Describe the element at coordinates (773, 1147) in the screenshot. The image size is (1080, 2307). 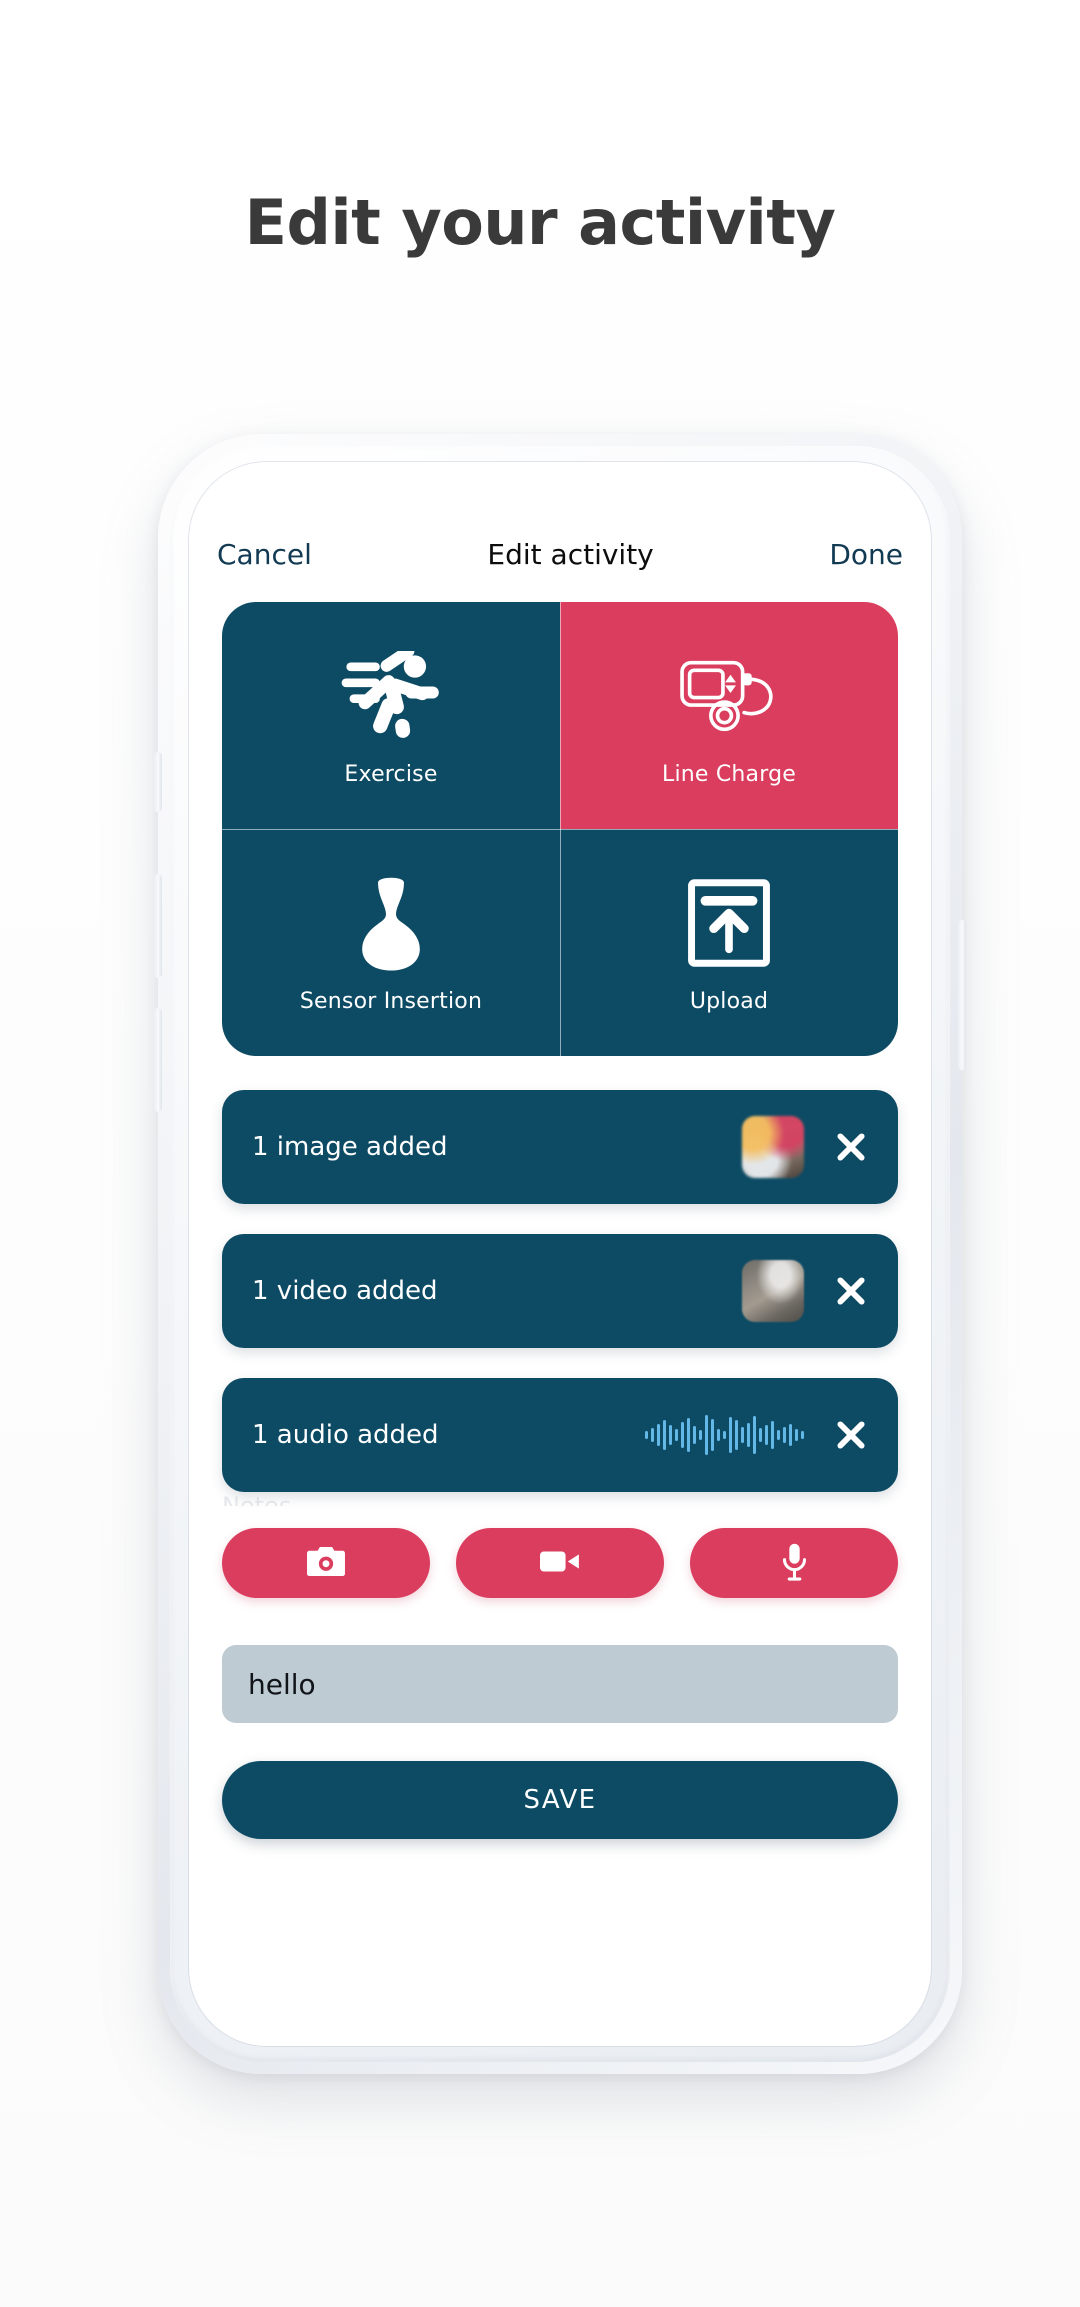
I see `image-thumbnail` at that location.